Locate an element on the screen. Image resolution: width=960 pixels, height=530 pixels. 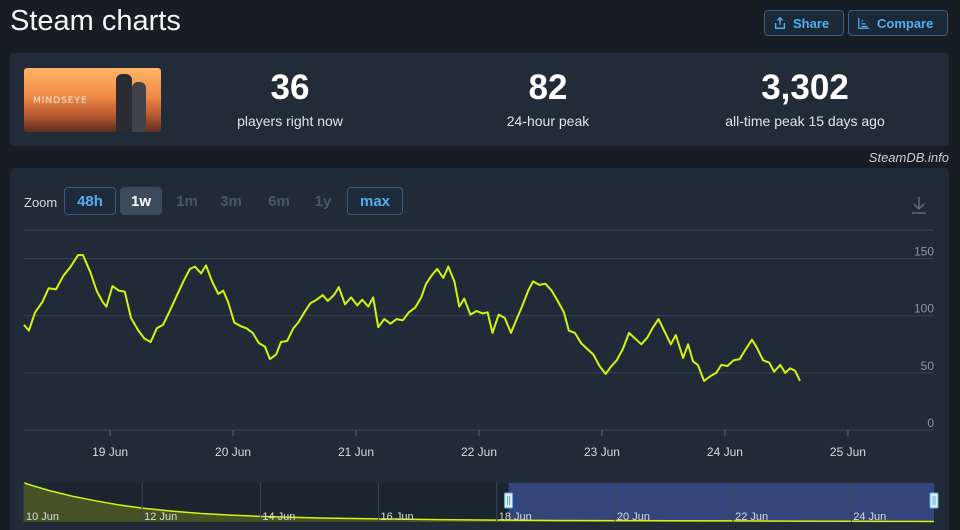
compare-label: Compare is located at coordinates (905, 23).